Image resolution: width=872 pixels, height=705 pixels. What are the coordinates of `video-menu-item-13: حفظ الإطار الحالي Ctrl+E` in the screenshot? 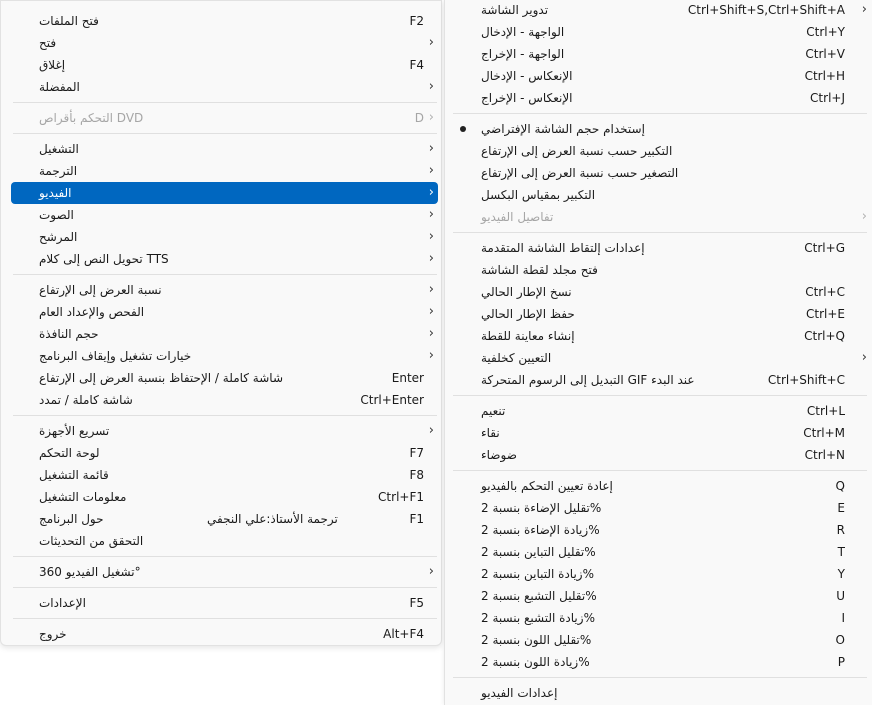 It's located at (659, 314).